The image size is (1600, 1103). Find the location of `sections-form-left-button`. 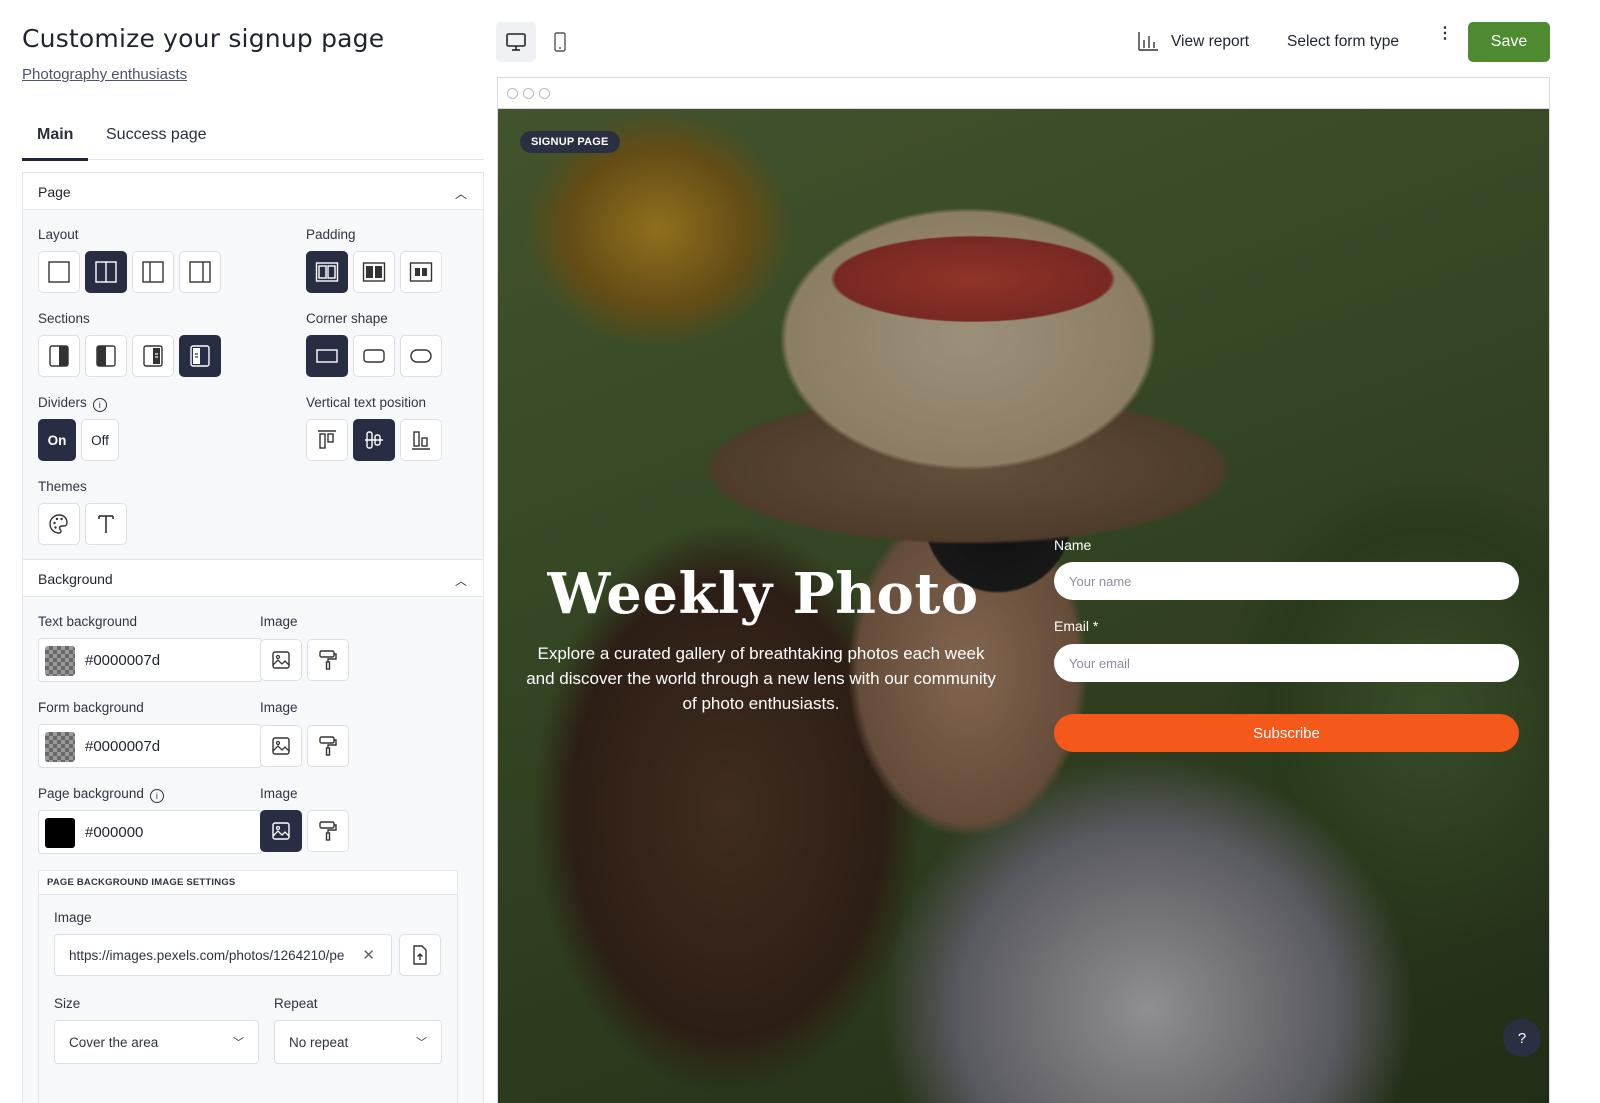

sections-form-left-button is located at coordinates (200, 356).